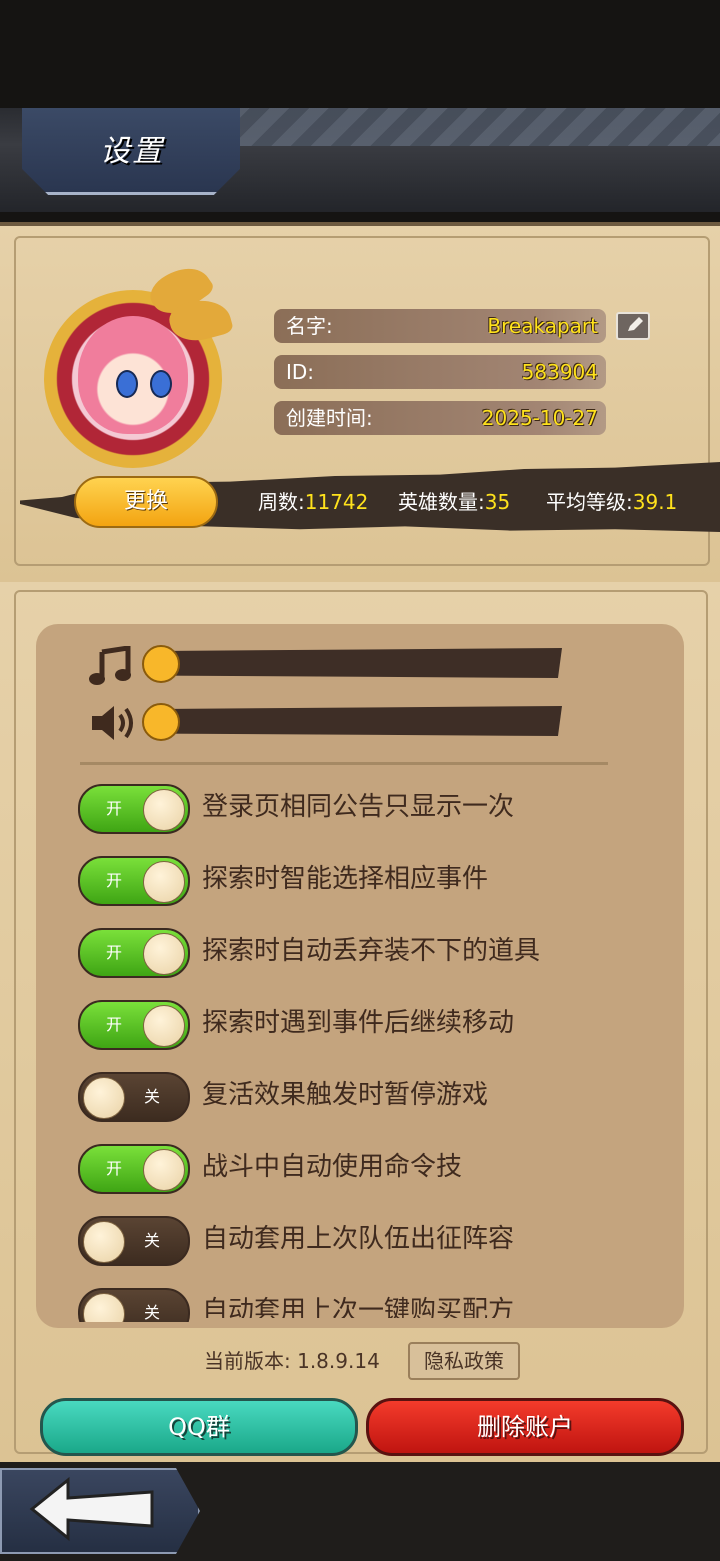  I want to click on avg-level-label: 平均等级:, so click(589, 502).